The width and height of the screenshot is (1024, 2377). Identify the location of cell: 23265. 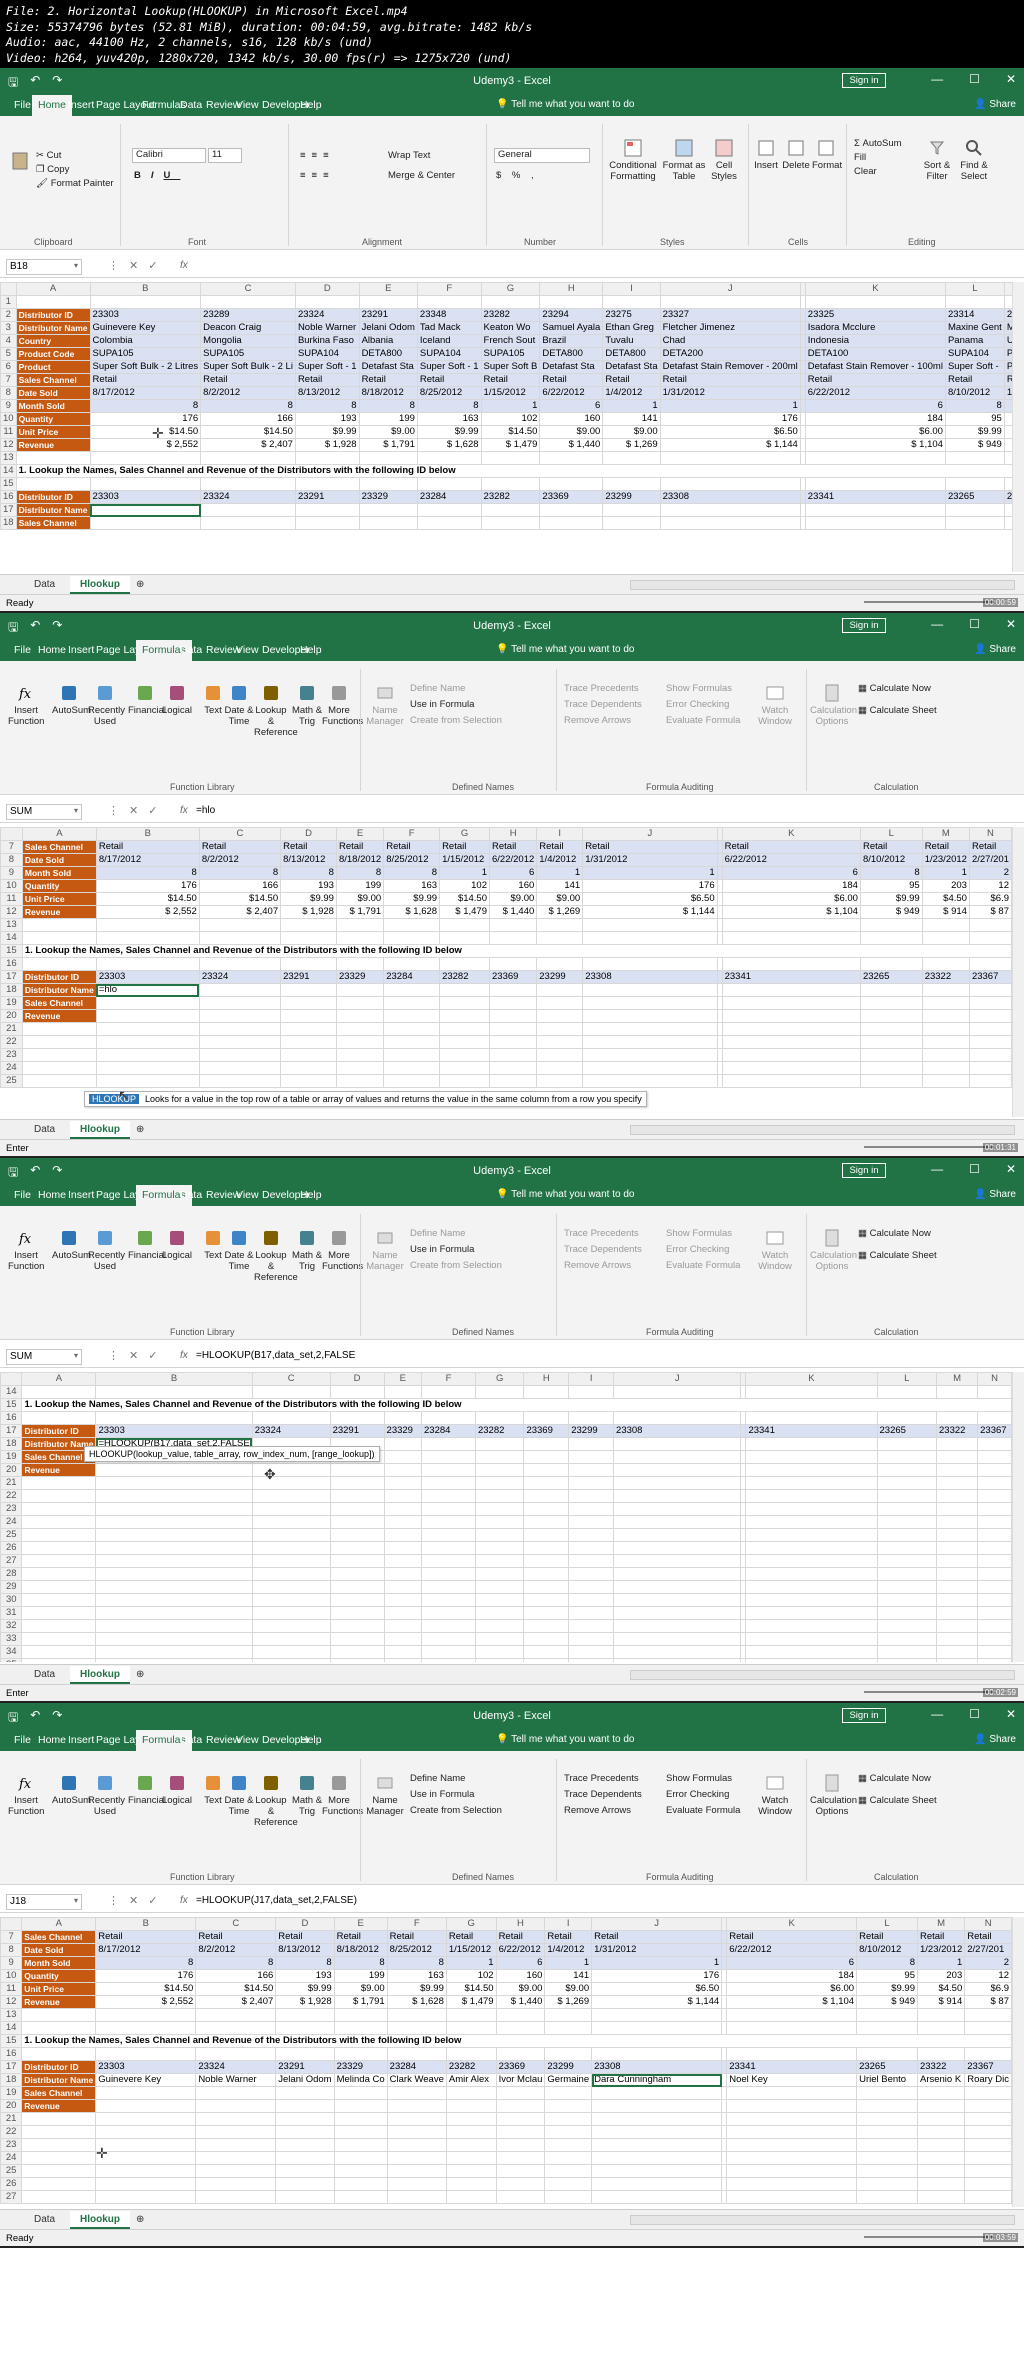
(891, 977).